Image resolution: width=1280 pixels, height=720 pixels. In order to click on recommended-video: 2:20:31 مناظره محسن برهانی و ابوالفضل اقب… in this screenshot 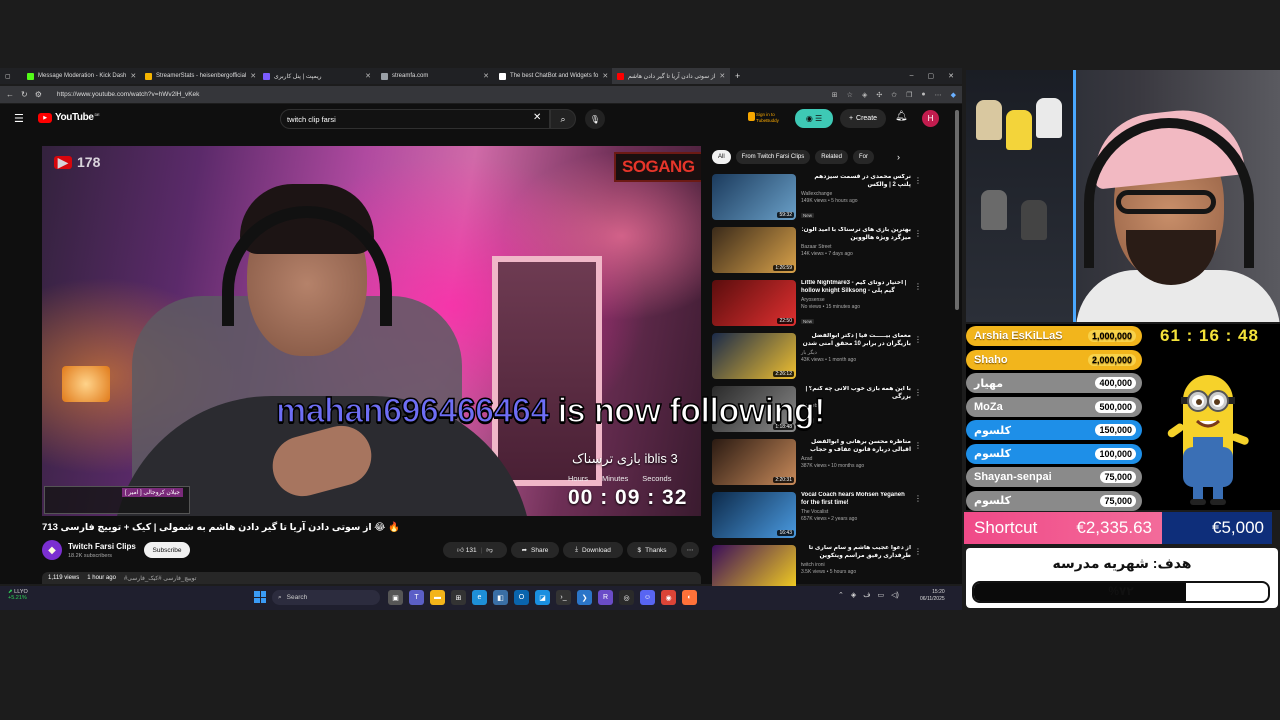, I will do `click(817, 465)`.